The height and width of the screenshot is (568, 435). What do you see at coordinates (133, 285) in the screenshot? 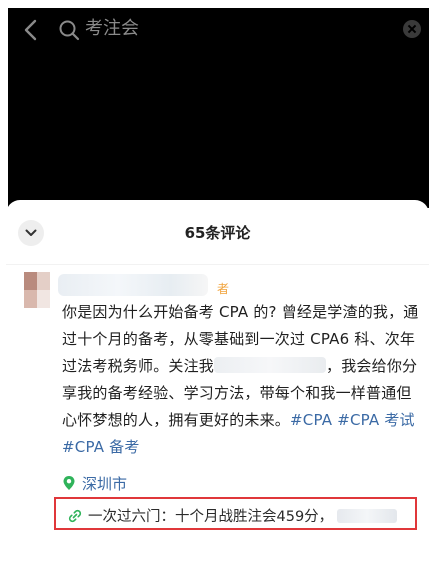
I see `author-name-blurred` at bounding box center [133, 285].